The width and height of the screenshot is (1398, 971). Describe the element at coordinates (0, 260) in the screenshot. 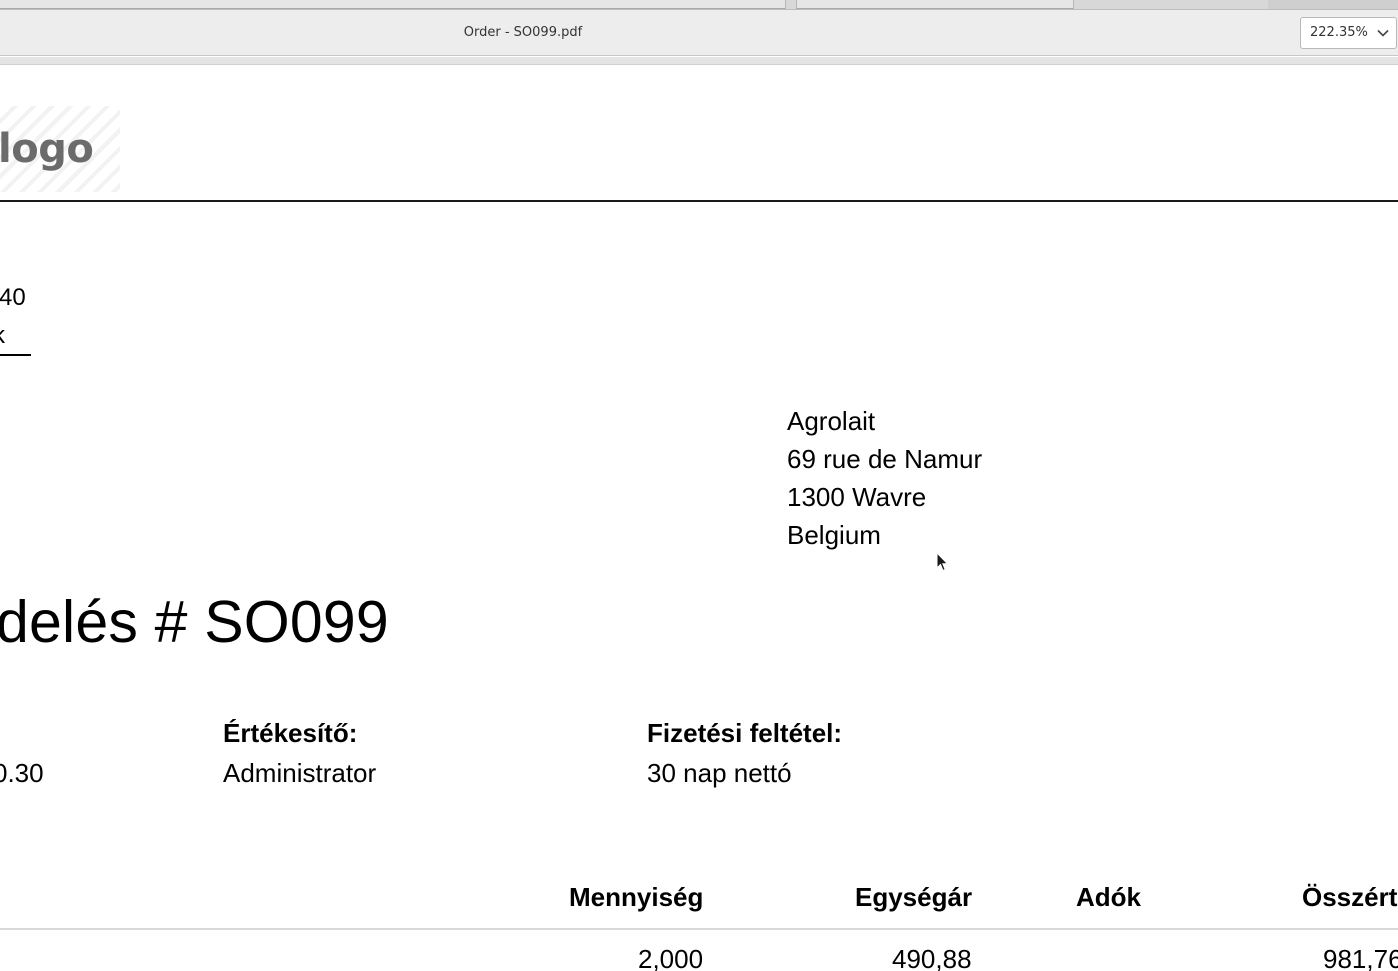

I see `company-address-line: .` at that location.